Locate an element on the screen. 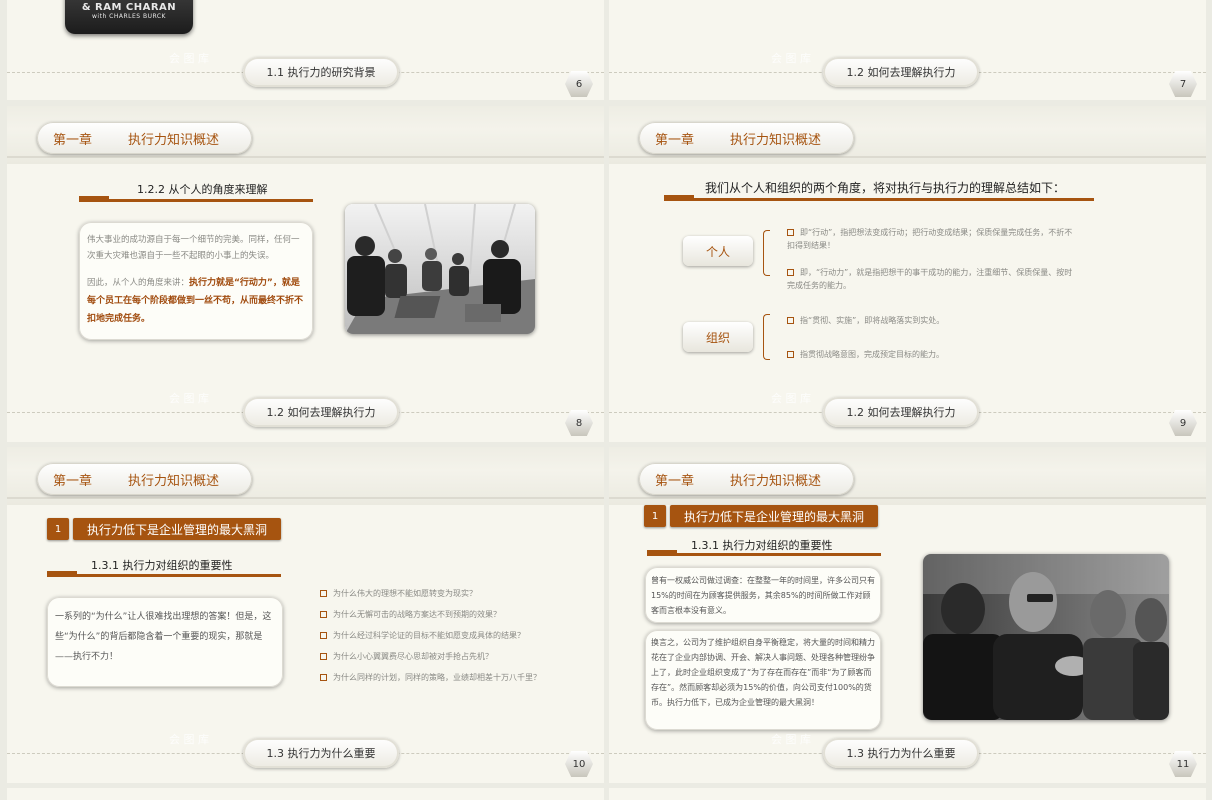 The height and width of the screenshot is (800, 1212). section-heading: 1.2.2 从个人的角度来理解 is located at coordinates (202, 189).